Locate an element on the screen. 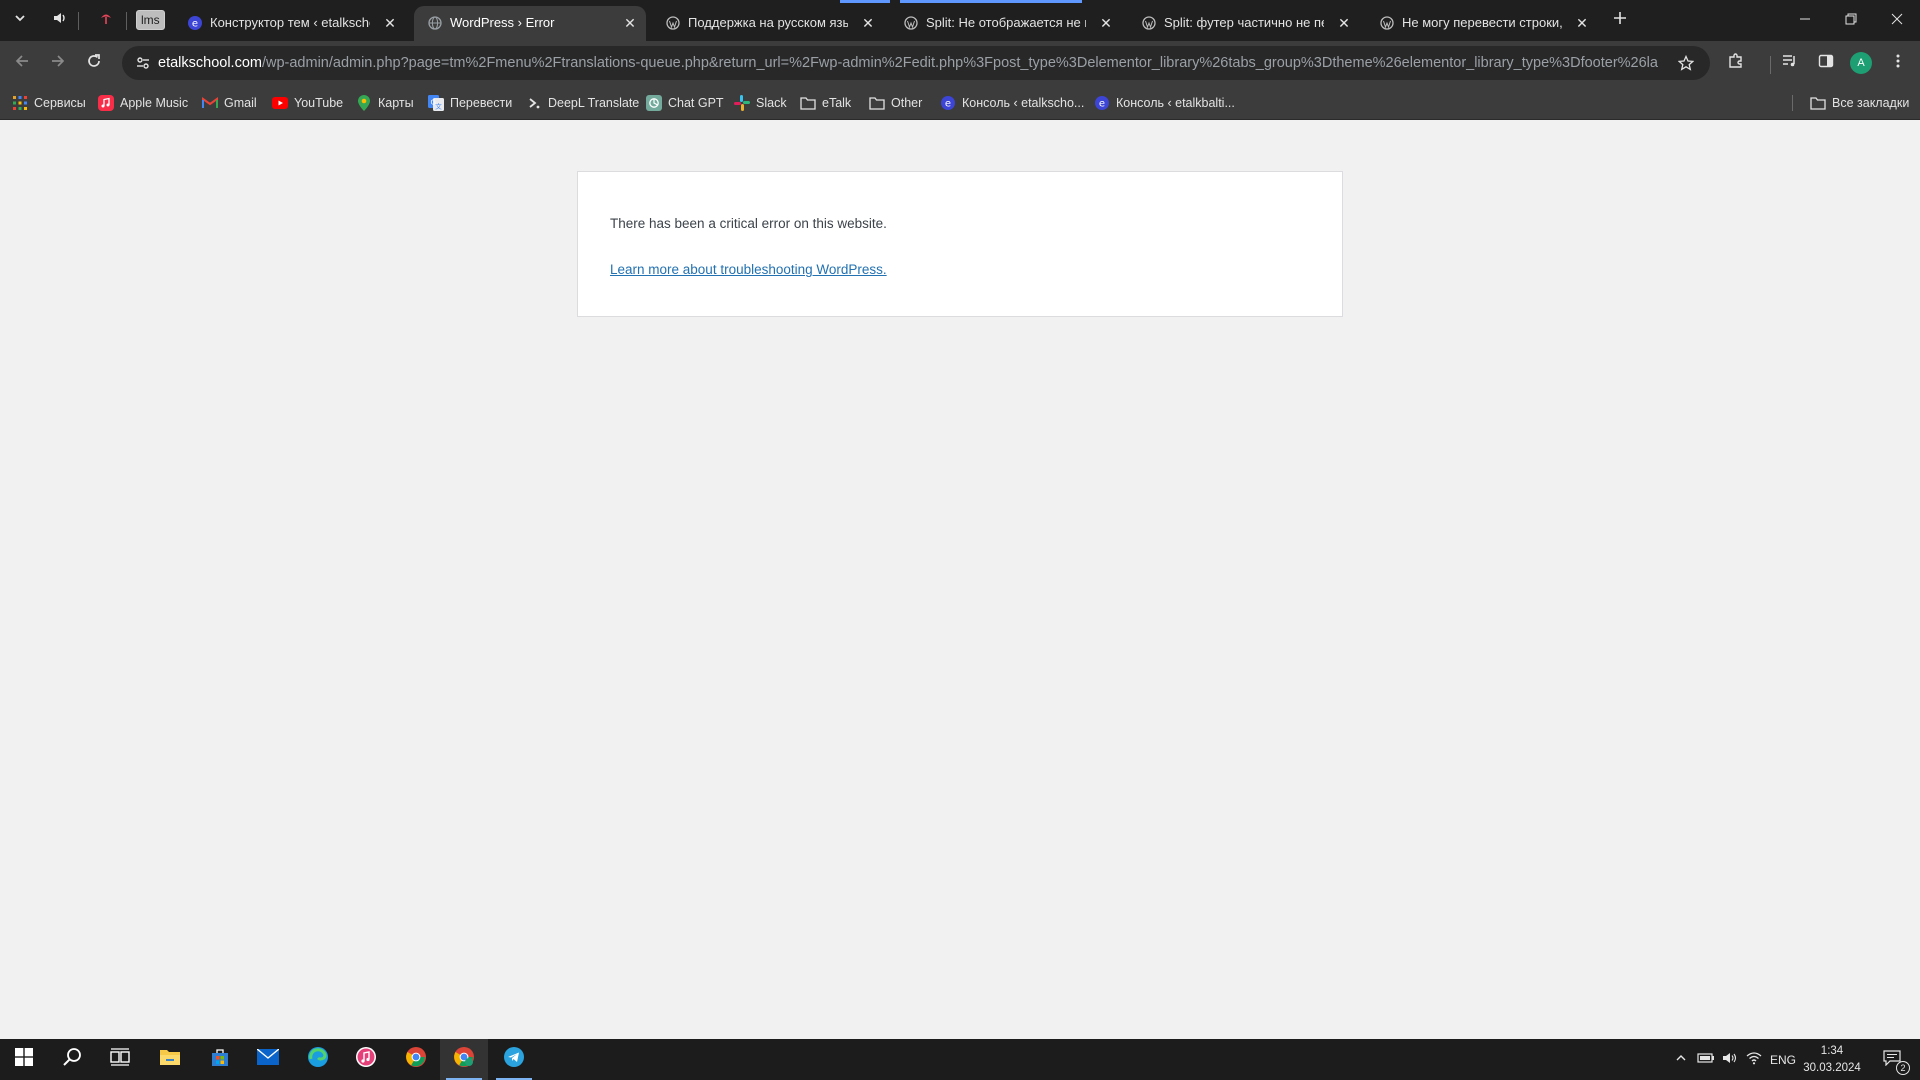 This screenshot has height=1080, width=1920. chevron-down-icon is located at coordinates (20, 20).